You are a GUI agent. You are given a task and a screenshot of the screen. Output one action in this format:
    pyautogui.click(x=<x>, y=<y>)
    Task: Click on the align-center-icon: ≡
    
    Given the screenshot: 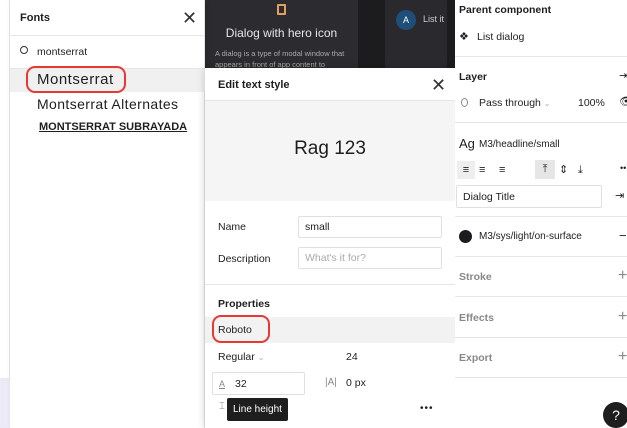 What is the action you would take?
    pyautogui.click(x=482, y=170)
    